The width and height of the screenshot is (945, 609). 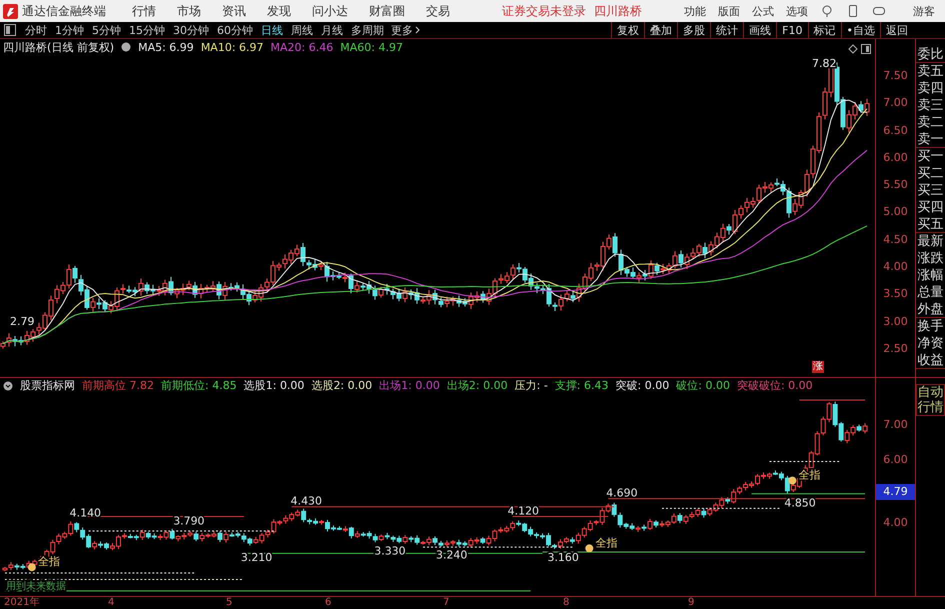 I want to click on menu-item: 财富圈, so click(x=387, y=11).